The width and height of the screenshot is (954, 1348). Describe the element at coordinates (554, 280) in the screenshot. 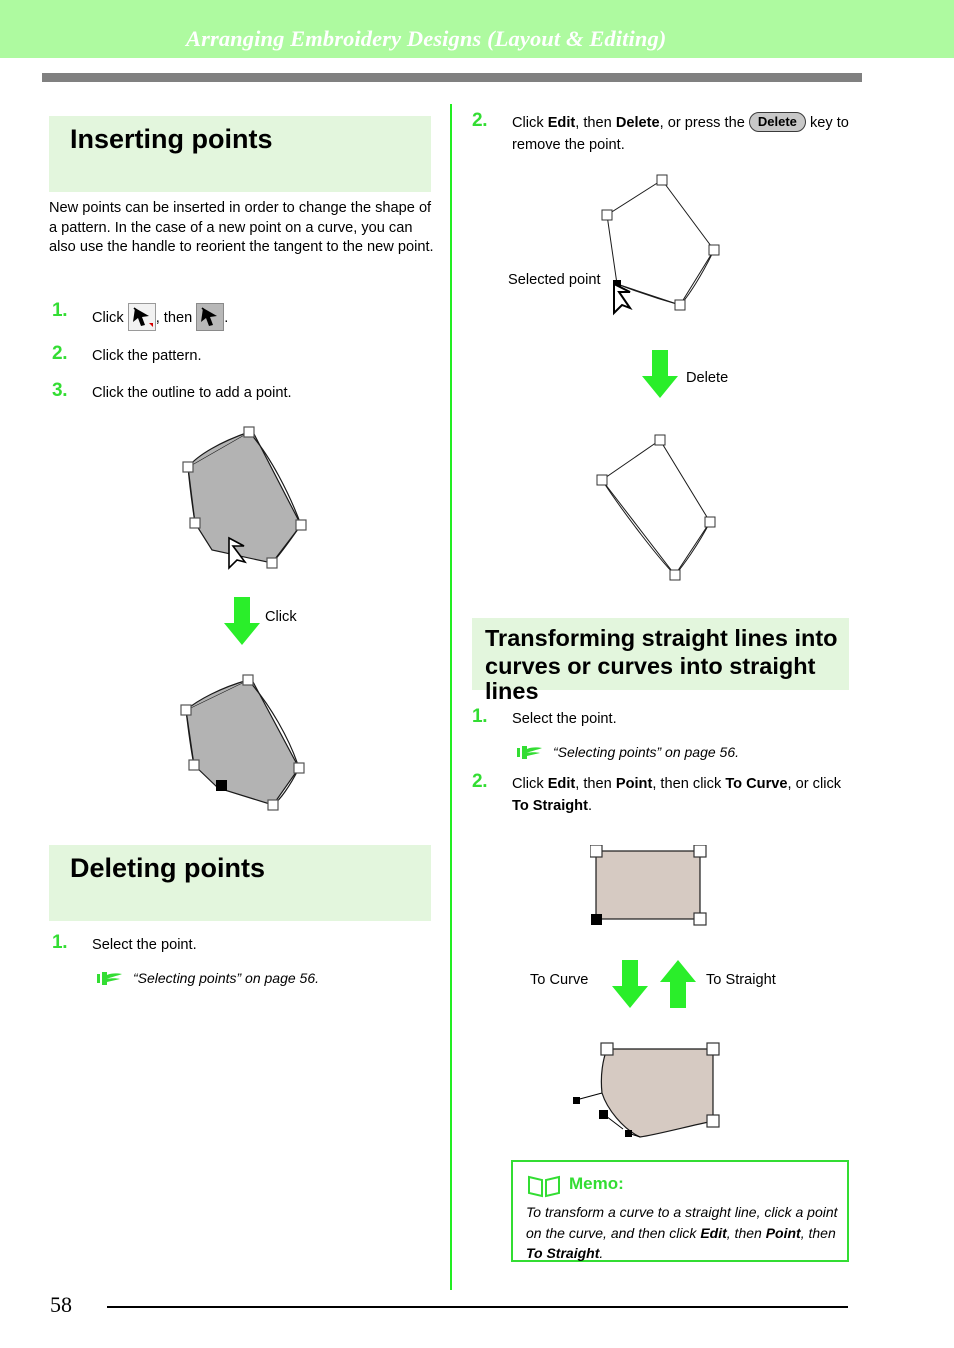

I see `figure-selected-point-label: Selected point` at that location.